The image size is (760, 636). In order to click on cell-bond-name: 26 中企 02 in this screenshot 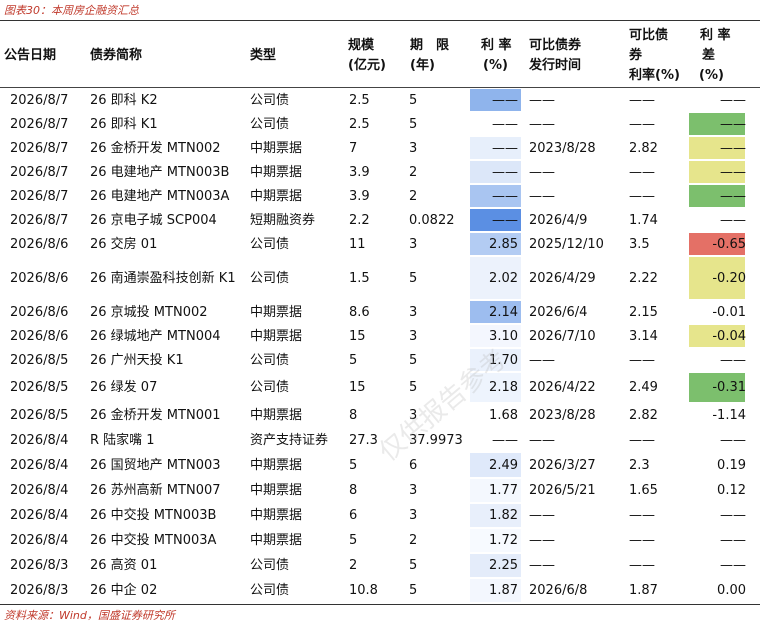, I will do `click(124, 590)`.